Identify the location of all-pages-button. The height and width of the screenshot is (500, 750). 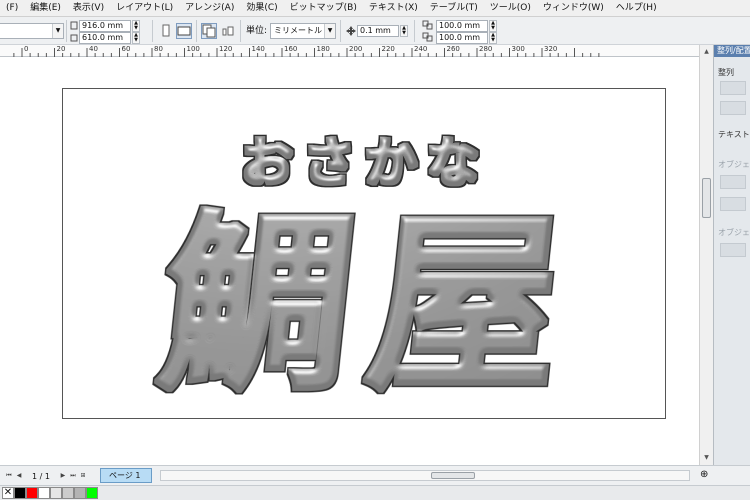
(209, 31).